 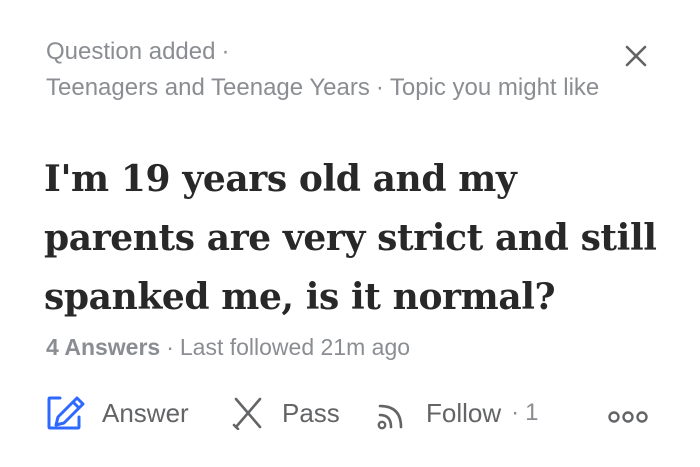 I want to click on event-label: Question added, so click(x=131, y=51).